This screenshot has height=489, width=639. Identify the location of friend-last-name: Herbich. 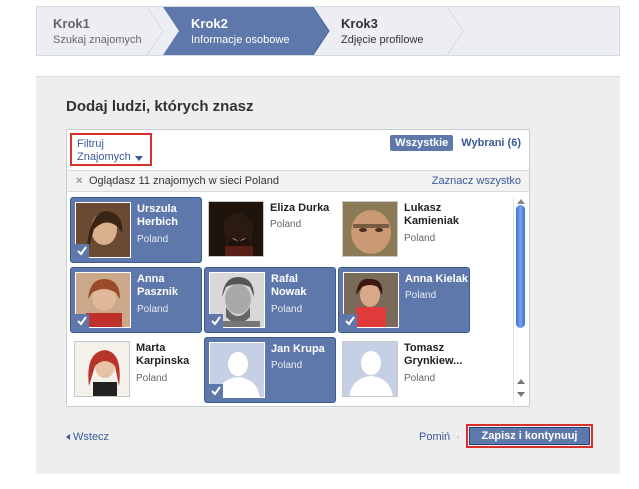
(157, 222).